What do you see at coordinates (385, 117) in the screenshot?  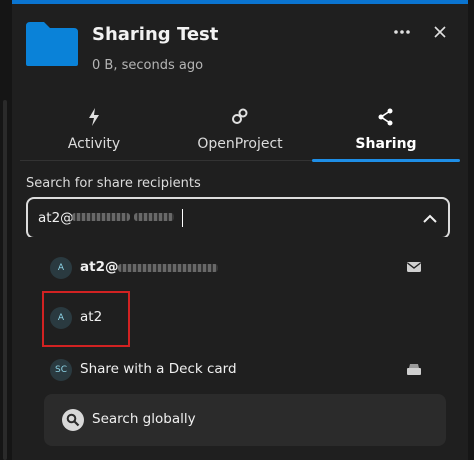 I see `share-icon` at bounding box center [385, 117].